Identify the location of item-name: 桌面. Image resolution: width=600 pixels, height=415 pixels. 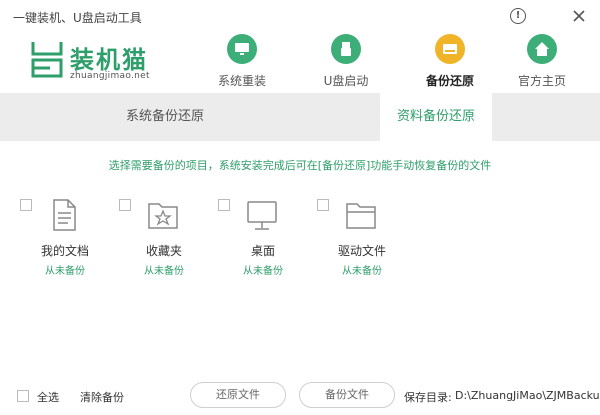
(262, 251).